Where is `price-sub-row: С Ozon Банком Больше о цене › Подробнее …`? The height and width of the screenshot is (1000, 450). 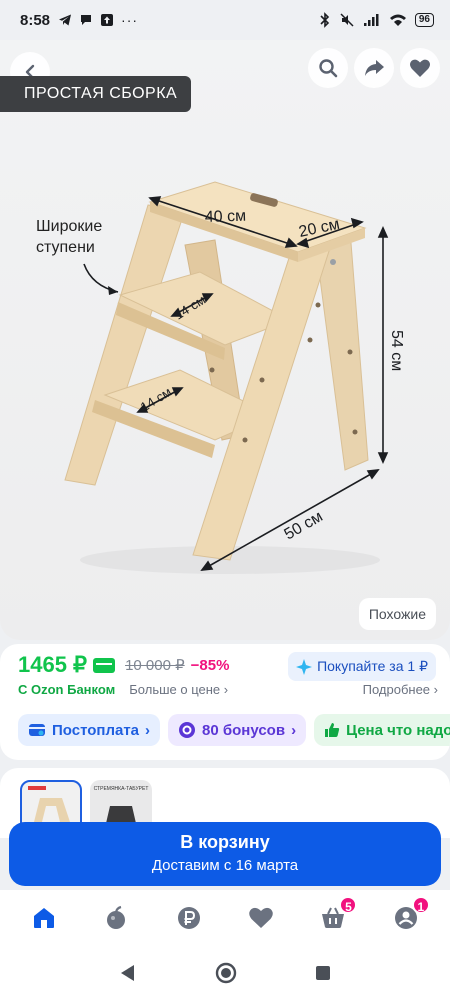
price-sub-row: С Ozon Банком Больше о цене › Подробнее … is located at coordinates (228, 689).